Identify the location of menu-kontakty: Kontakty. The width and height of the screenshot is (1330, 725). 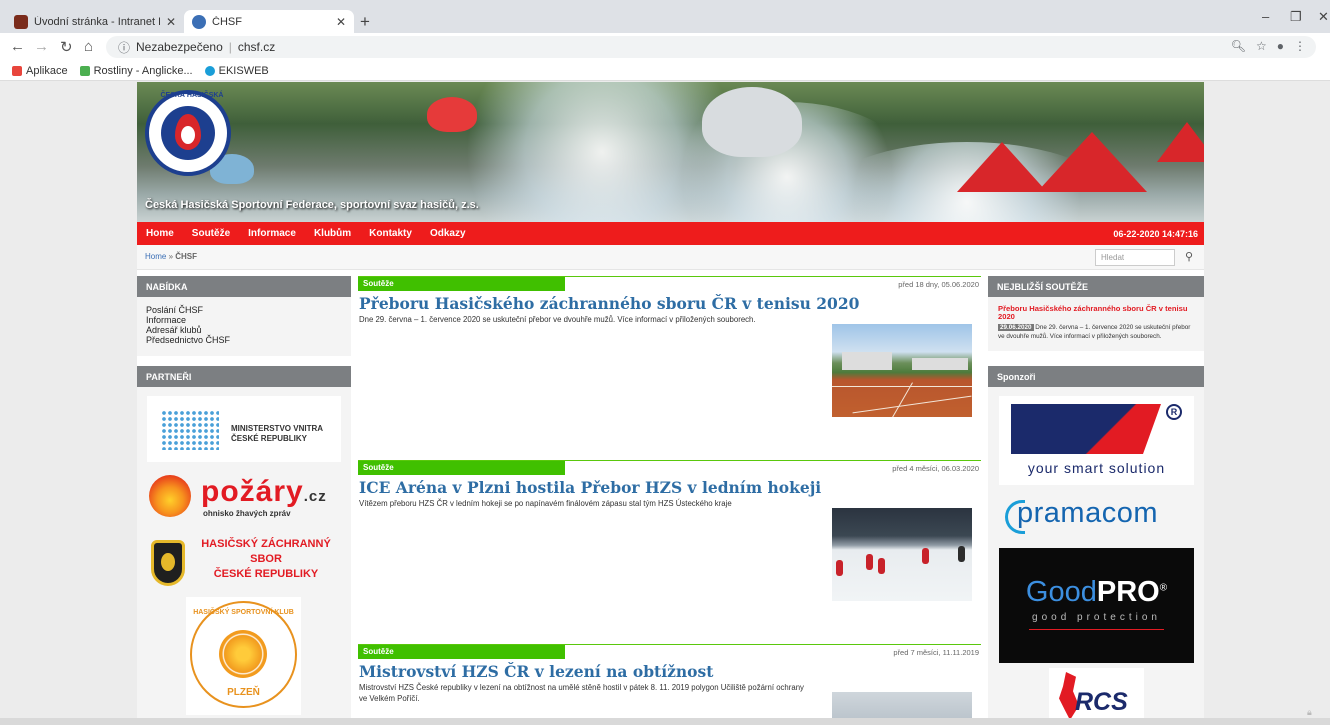
(390, 233).